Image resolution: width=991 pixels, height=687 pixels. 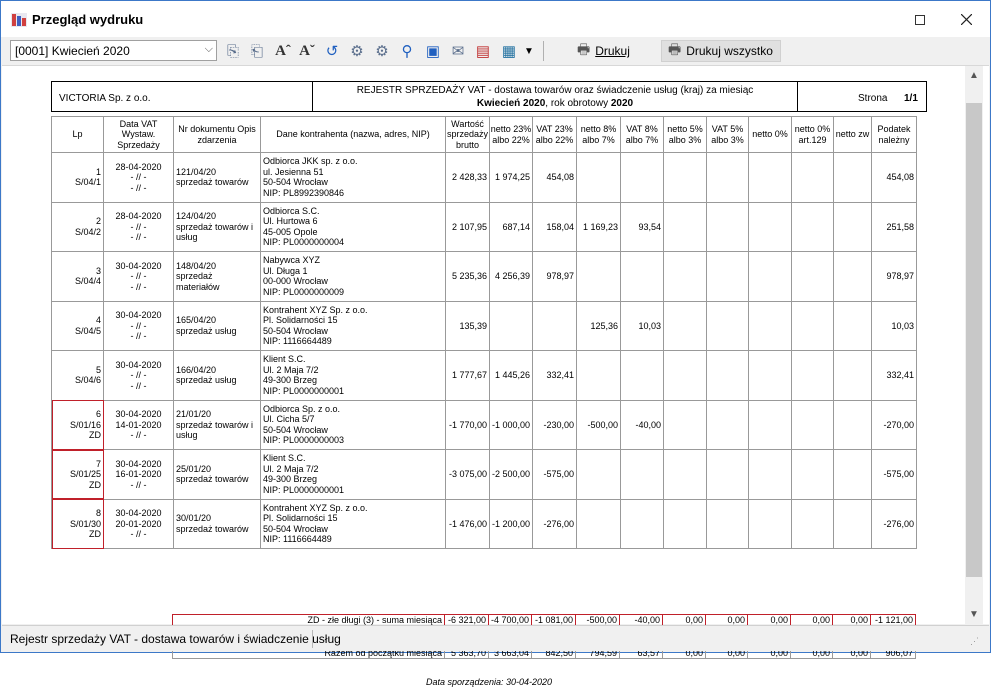 What do you see at coordinates (87, 281) in the screenshot?
I see `cell-line: S/04/4` at bounding box center [87, 281].